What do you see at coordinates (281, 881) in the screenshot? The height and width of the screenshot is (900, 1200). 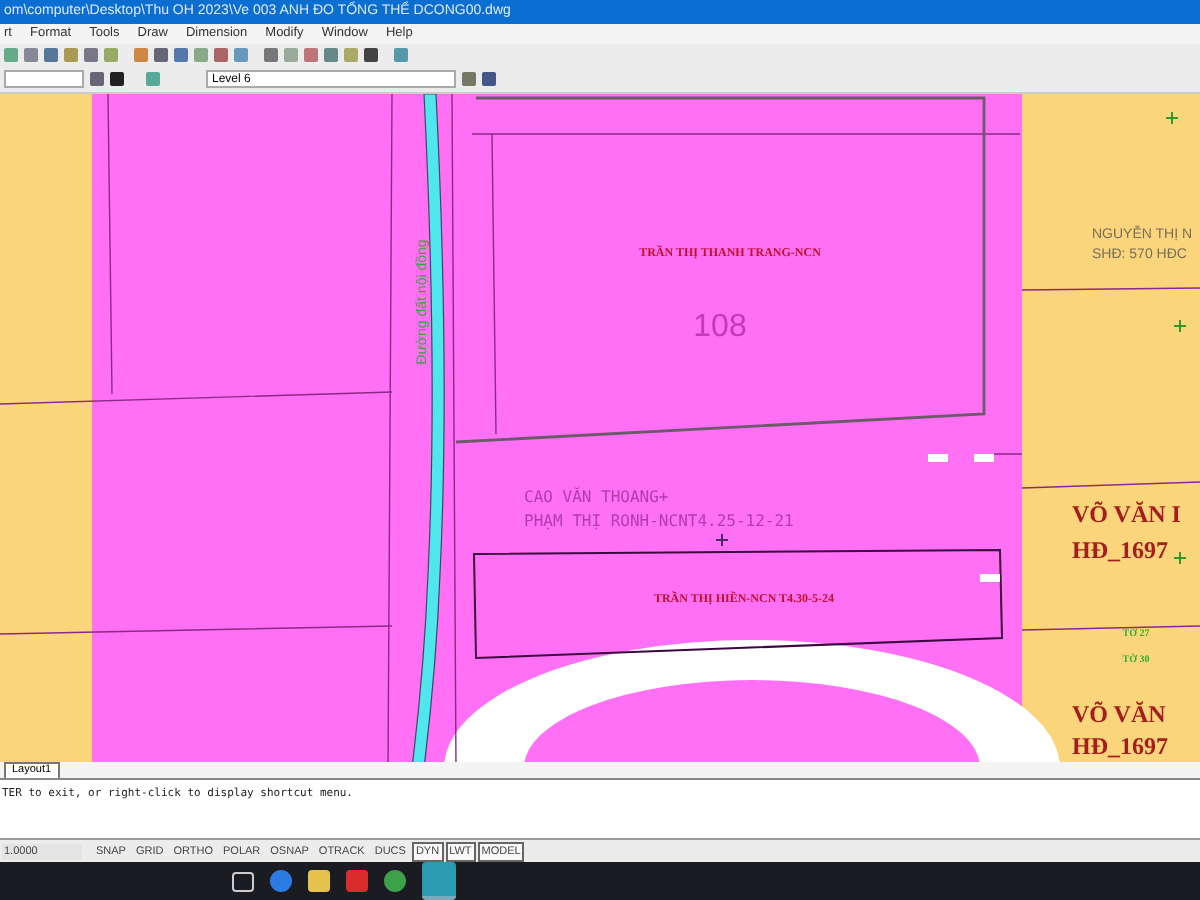 I see `chat-app-icon` at bounding box center [281, 881].